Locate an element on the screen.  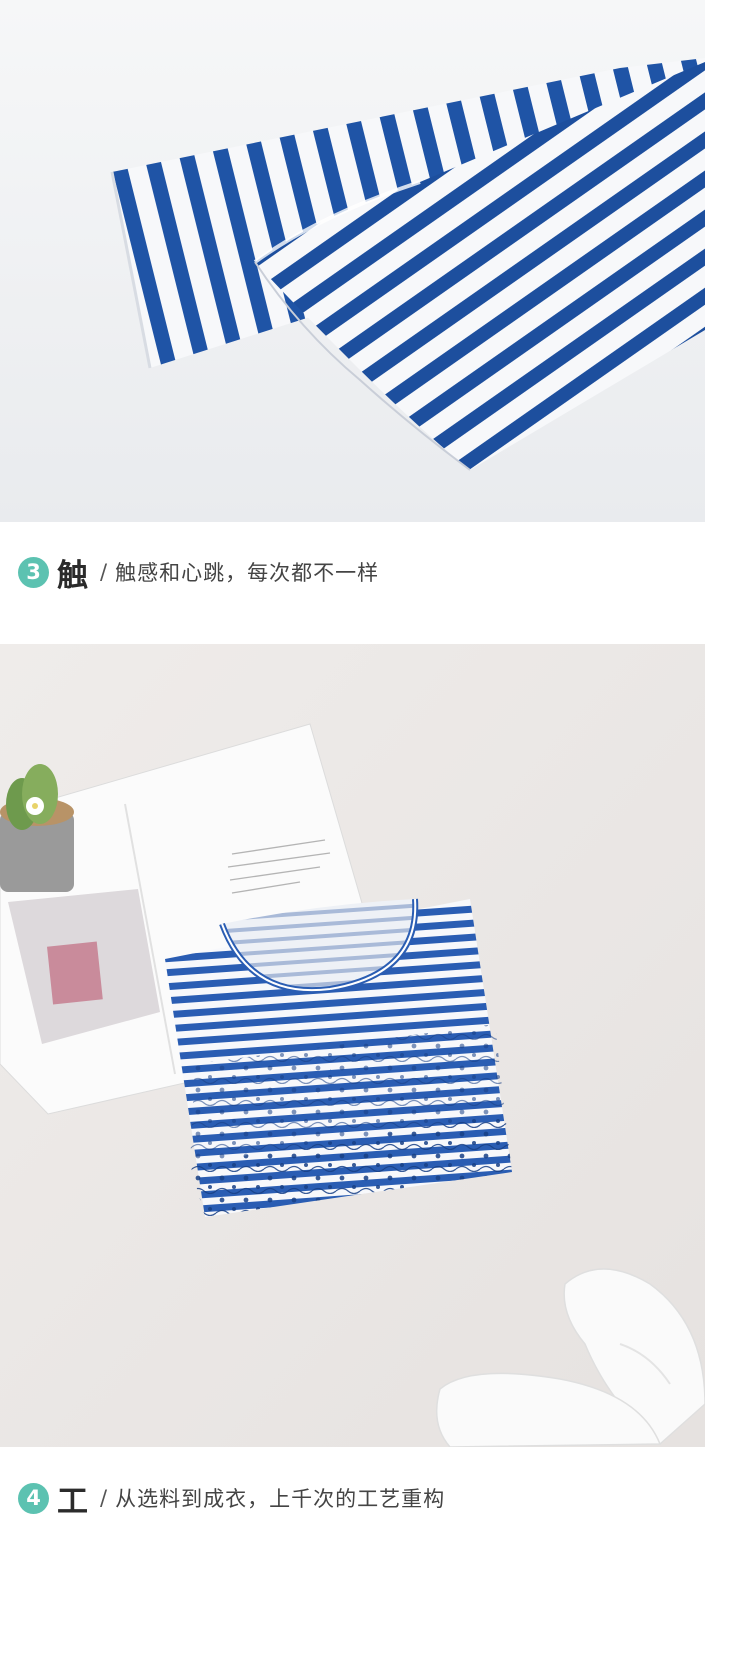
section-3-caption: 3 触 / 触感和心跳，每次都不一样 is located at coordinates (198, 572).